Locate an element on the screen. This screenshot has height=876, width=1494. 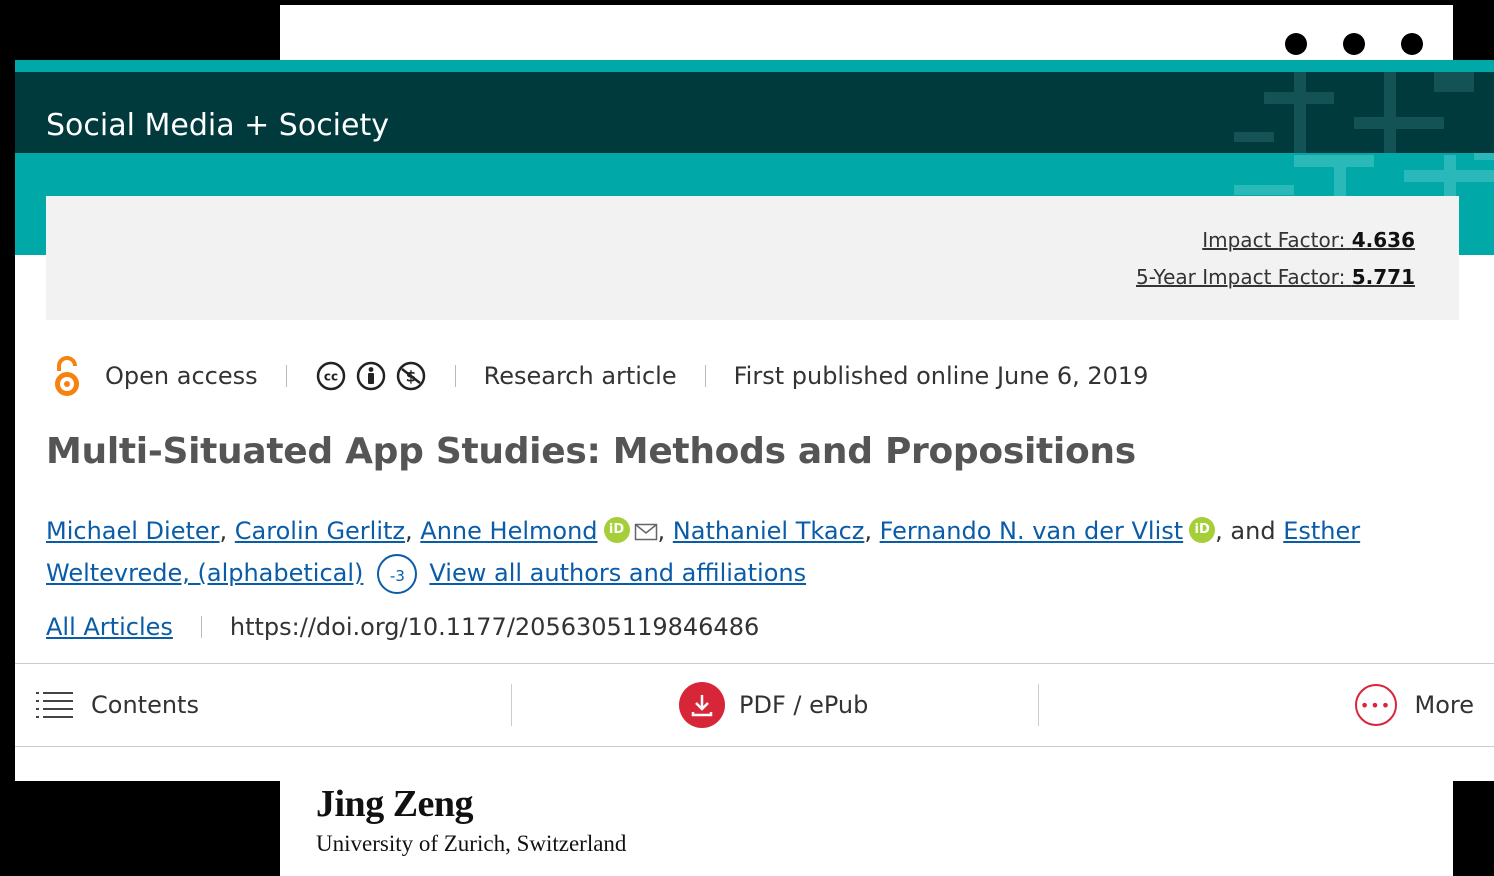
nc-icon: $ is located at coordinates (410, 376).